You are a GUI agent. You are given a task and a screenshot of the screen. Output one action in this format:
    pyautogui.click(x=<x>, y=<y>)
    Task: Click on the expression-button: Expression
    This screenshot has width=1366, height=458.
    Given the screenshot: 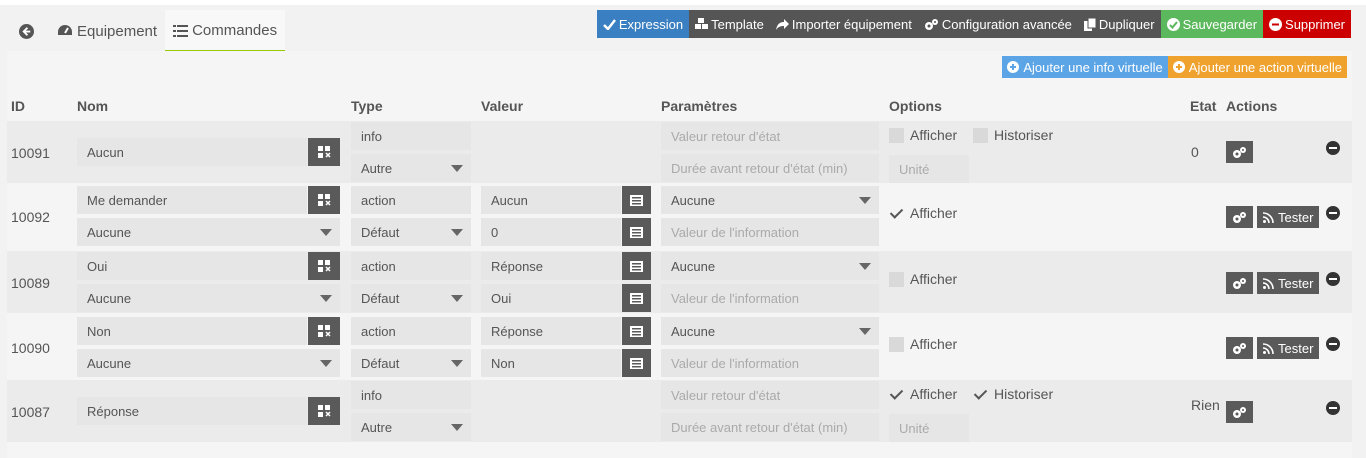 What is the action you would take?
    pyautogui.click(x=643, y=24)
    